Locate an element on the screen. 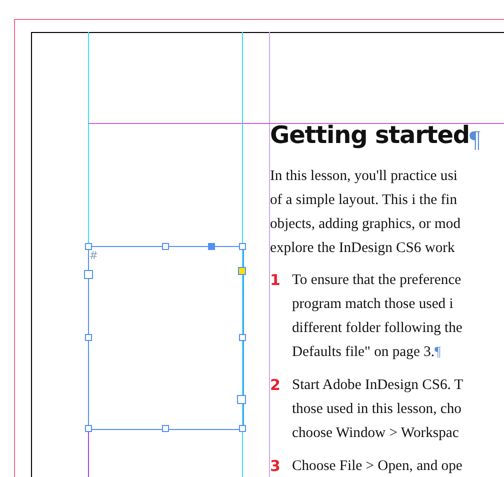  step-text: Choose File > Open, and ope is located at coordinates (377, 466).